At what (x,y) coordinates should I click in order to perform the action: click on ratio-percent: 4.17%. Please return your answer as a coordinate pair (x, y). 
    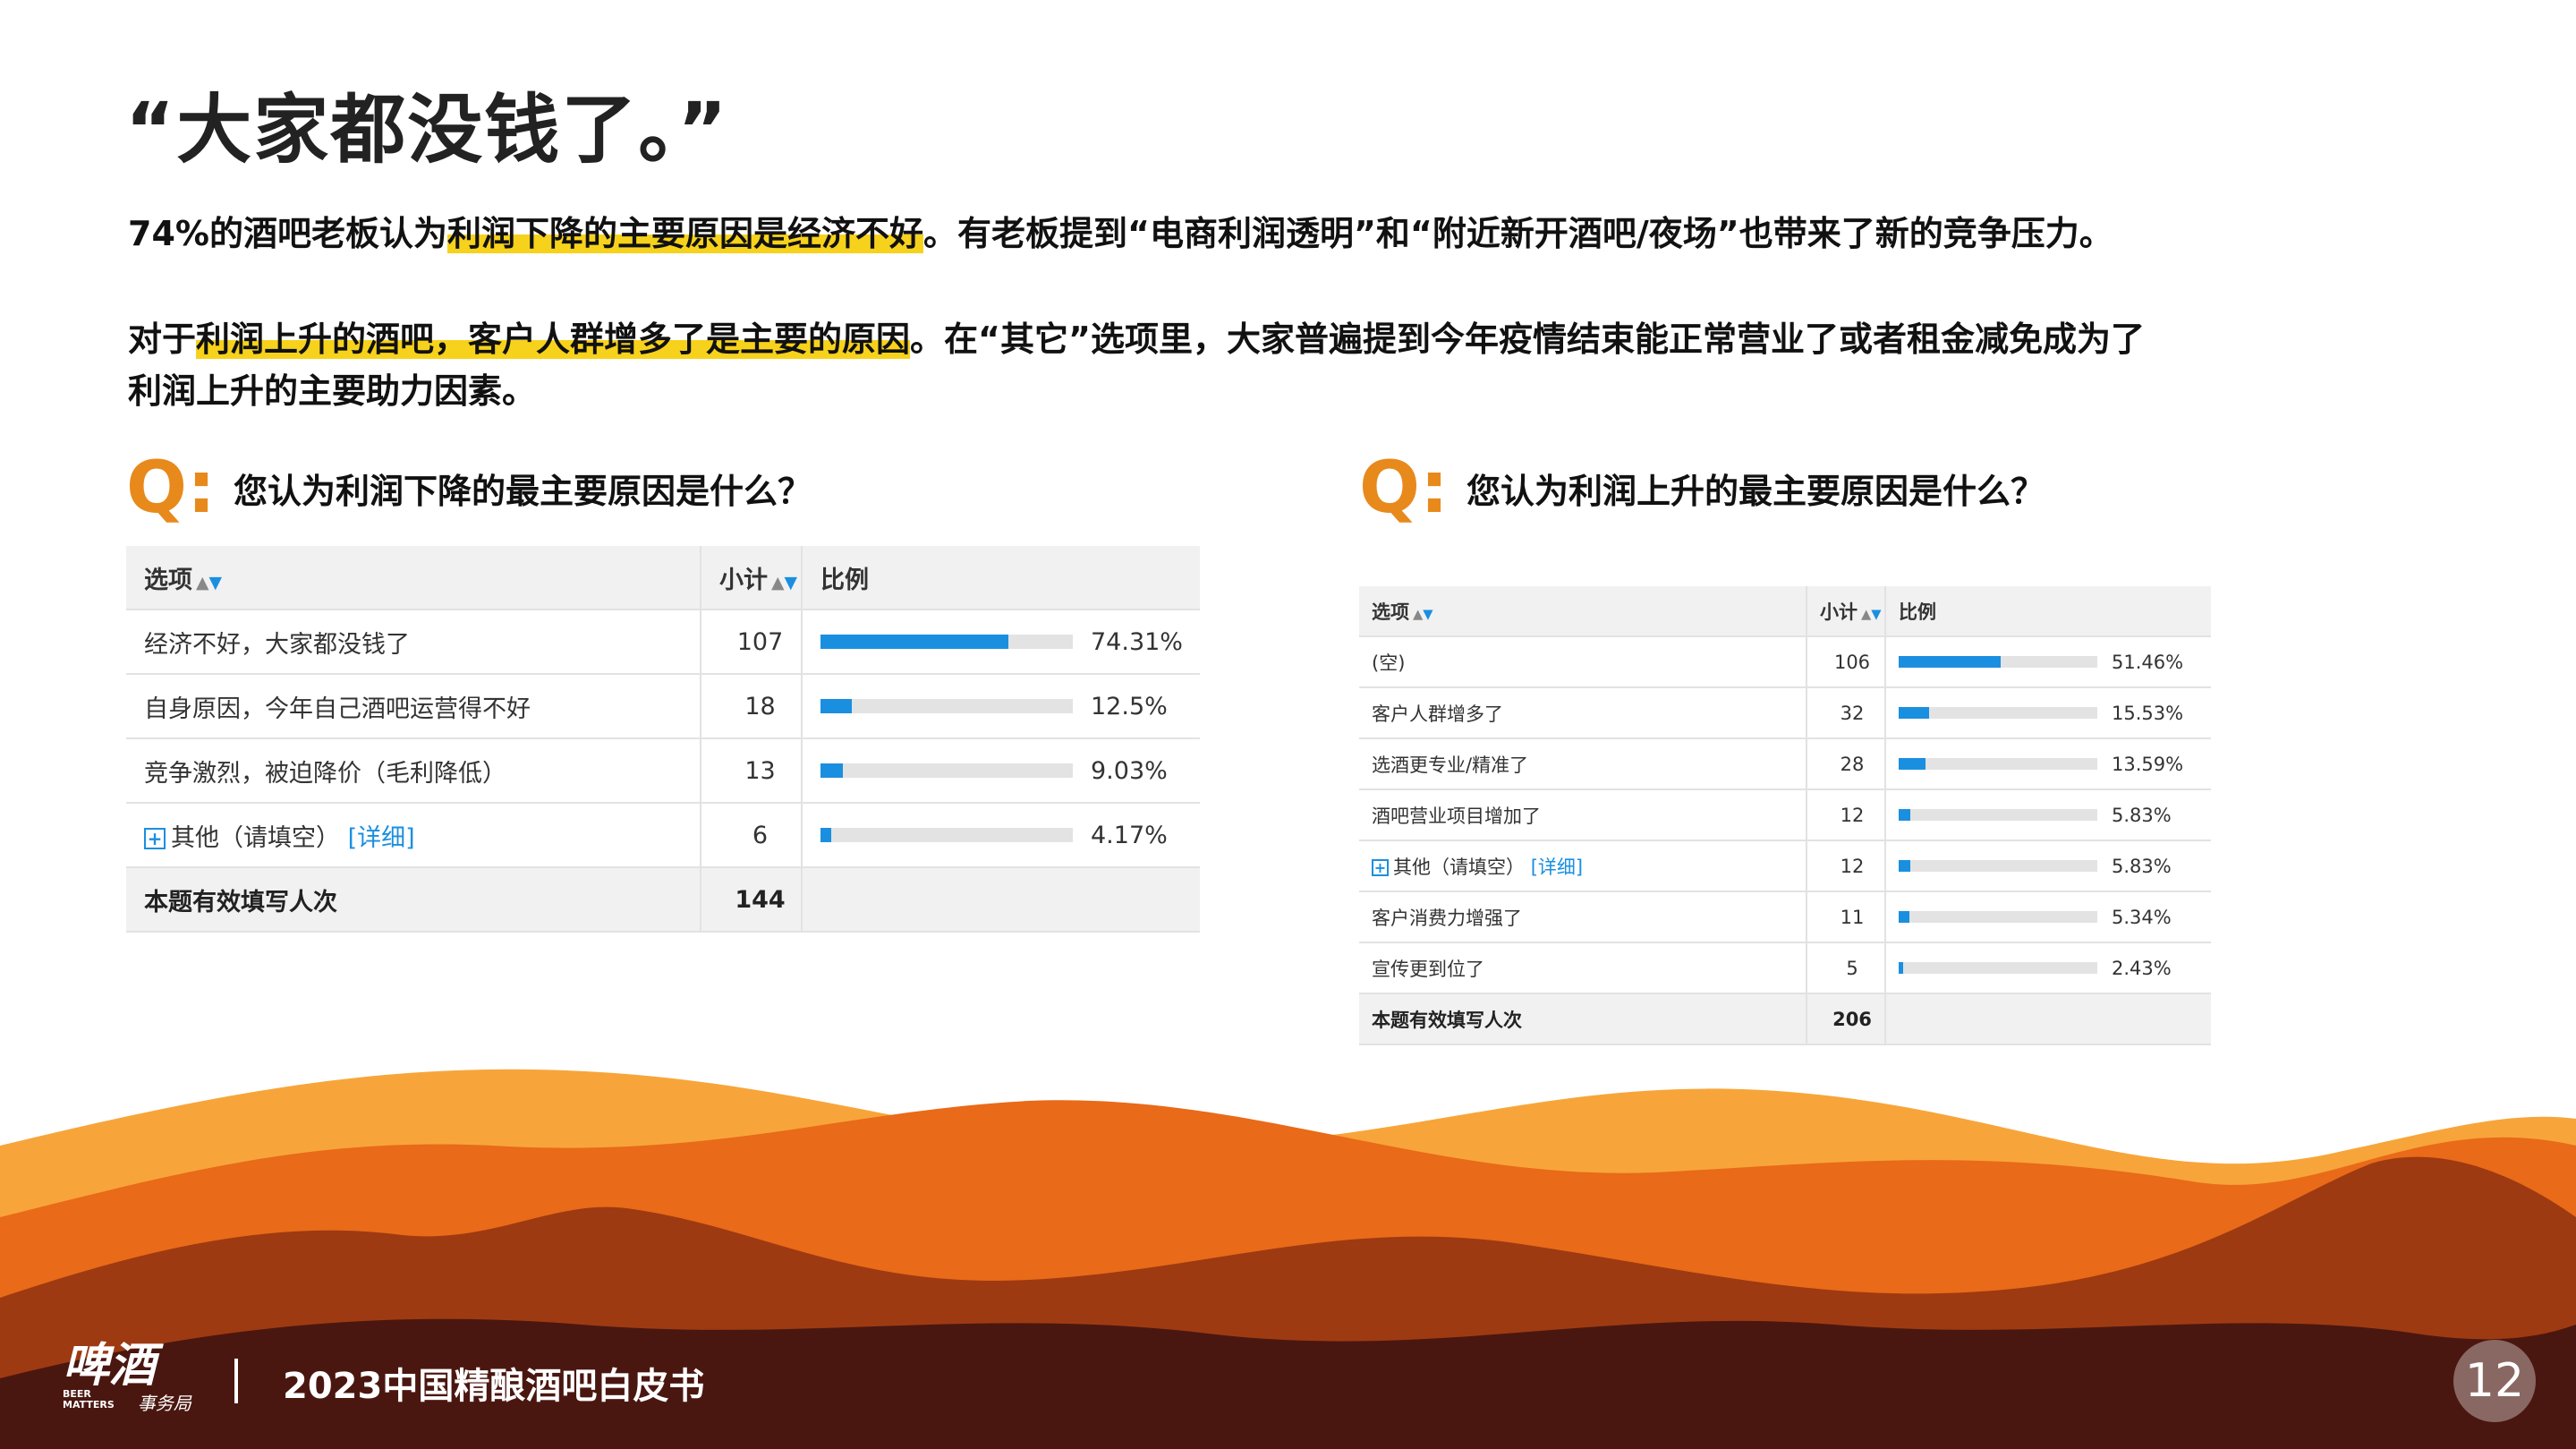
    Looking at the image, I should click on (1129, 835).